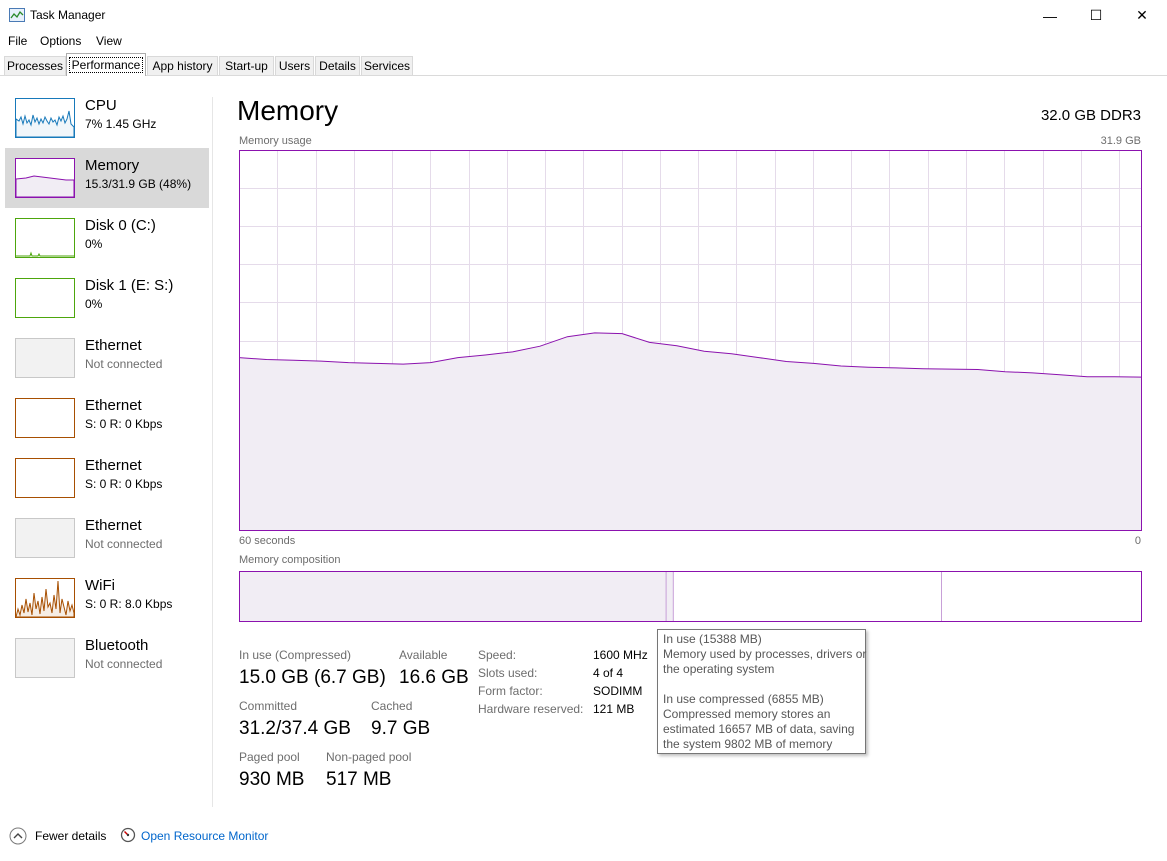 The height and width of the screenshot is (861, 1167). Describe the element at coordinates (101, 105) in the screenshot. I see `sidebar-item-title: CPU` at that location.